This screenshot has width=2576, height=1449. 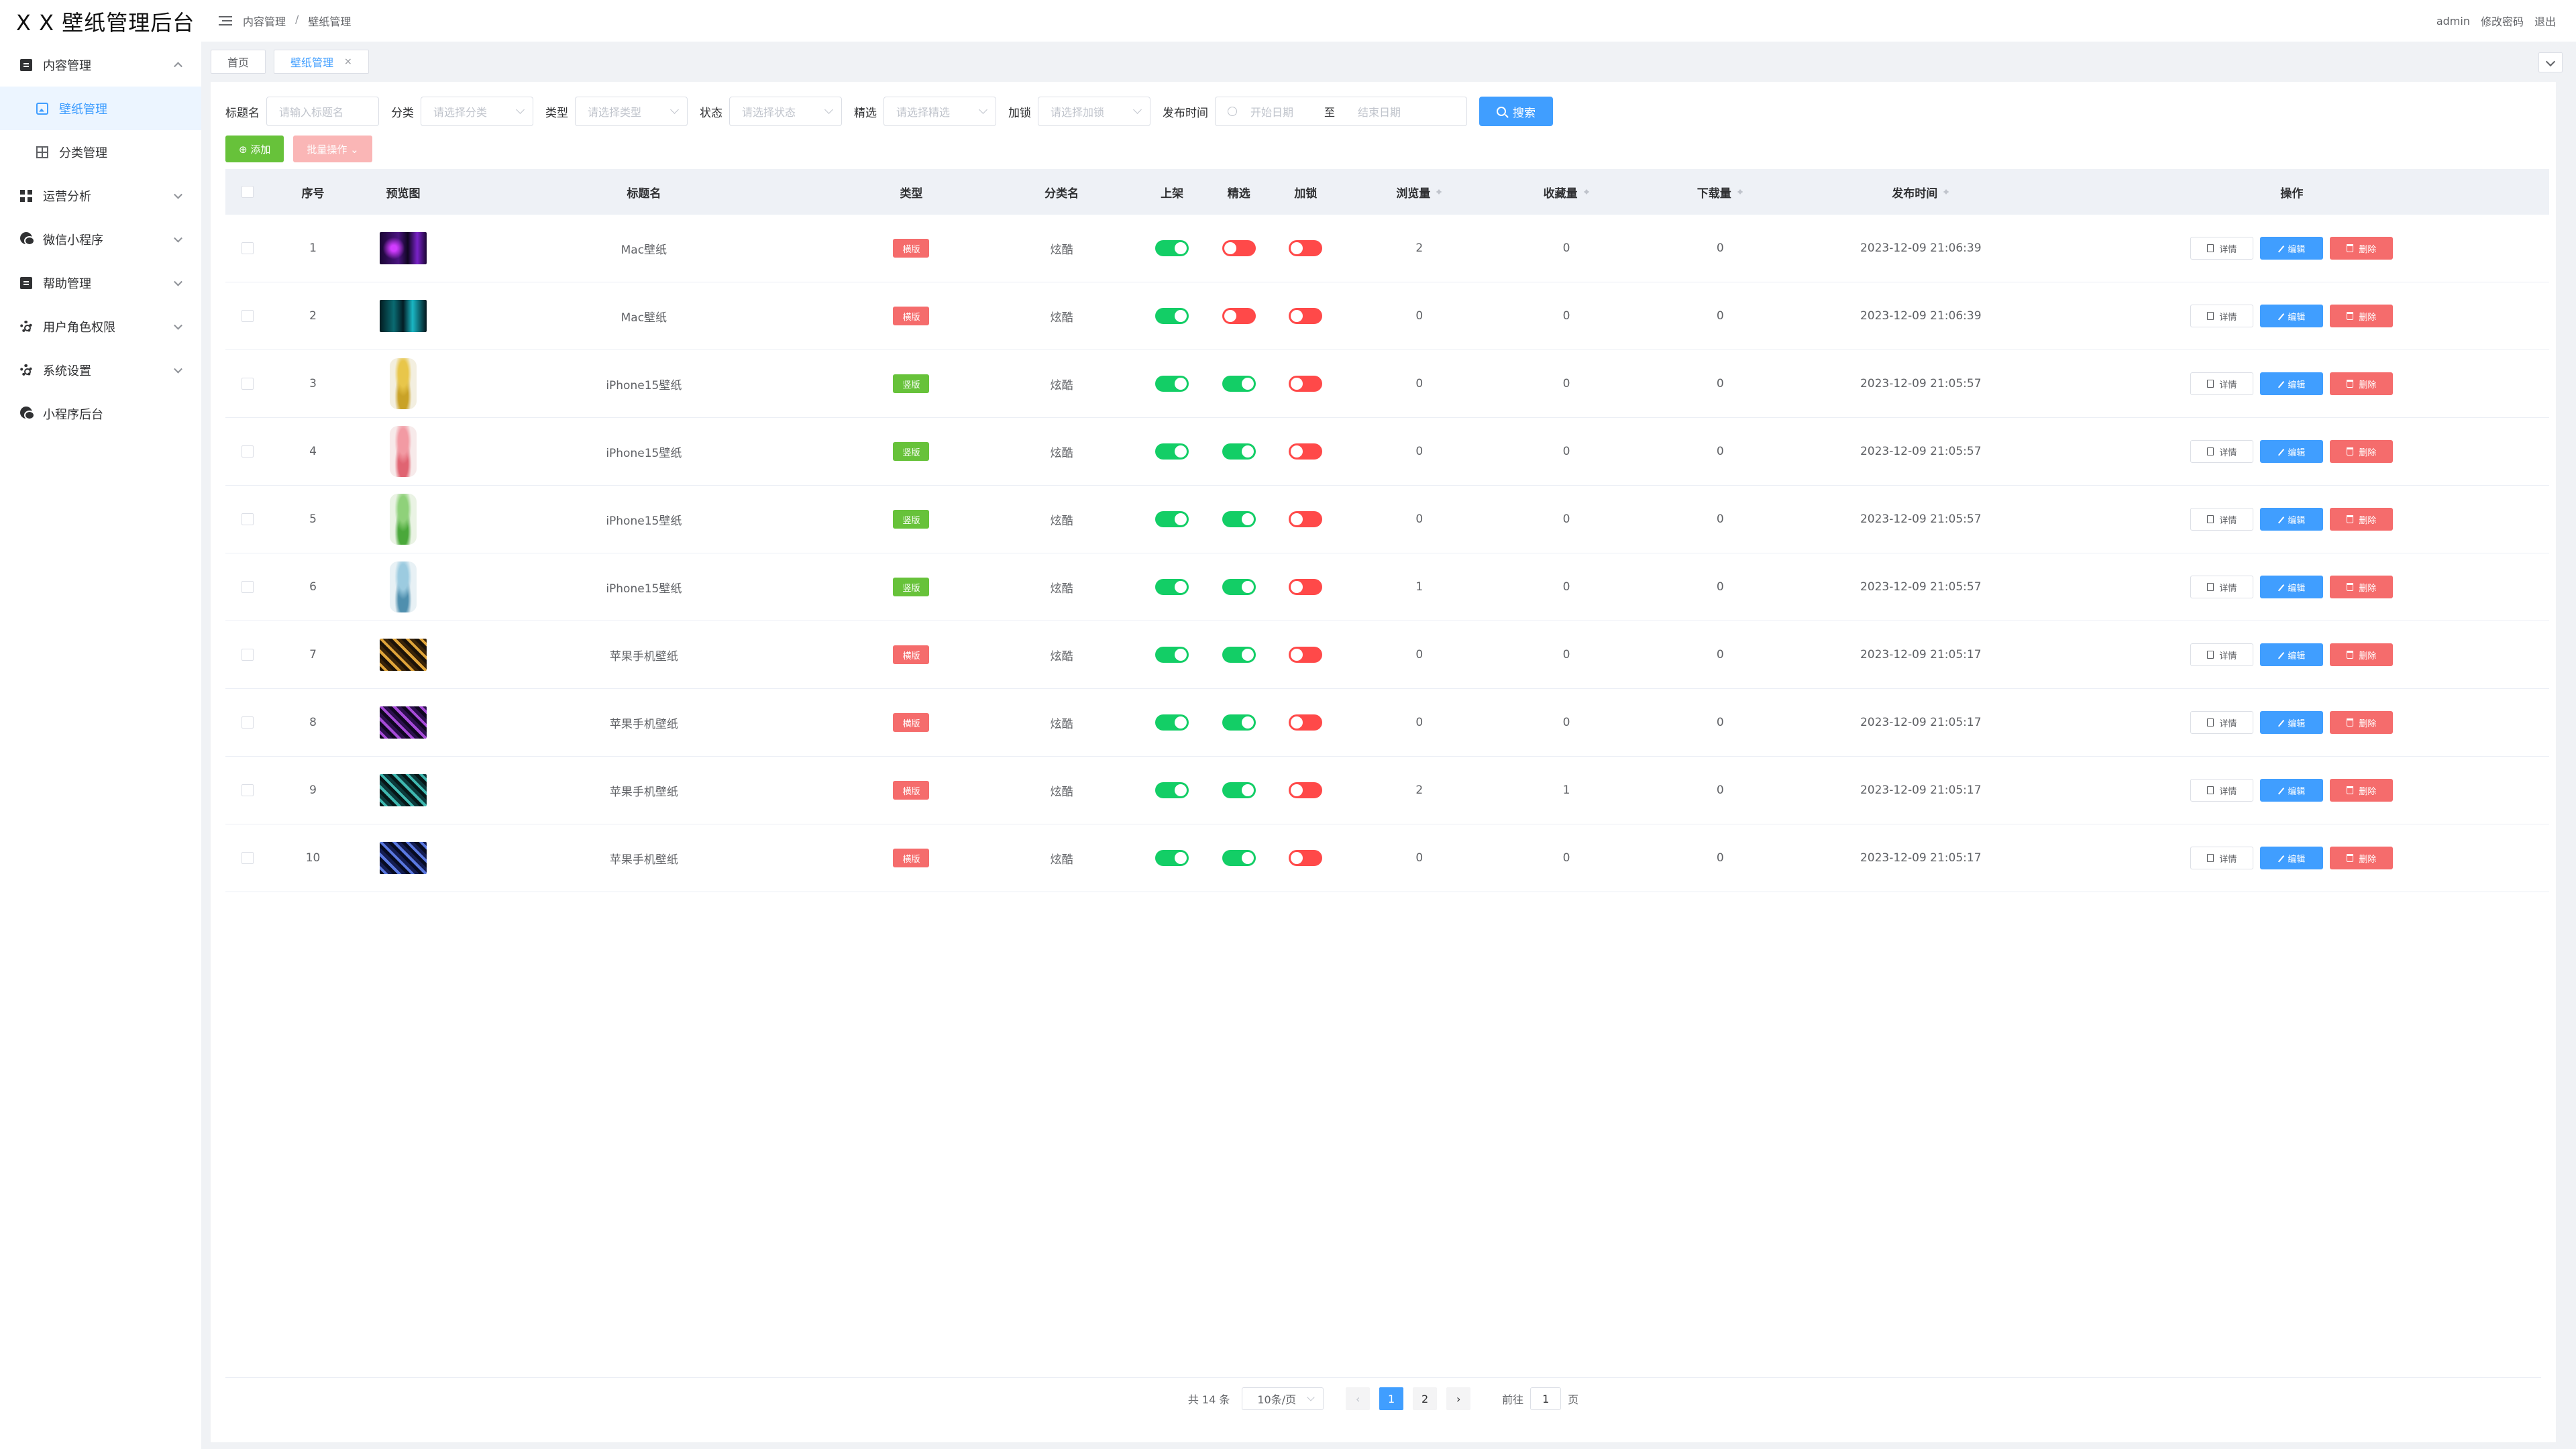 I want to click on next-page-button: ›, so click(x=1458, y=1398).